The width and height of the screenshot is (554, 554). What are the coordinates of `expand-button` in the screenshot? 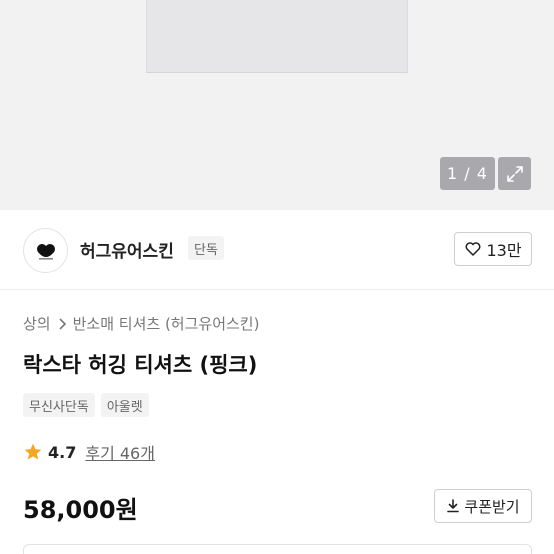 It's located at (514, 173).